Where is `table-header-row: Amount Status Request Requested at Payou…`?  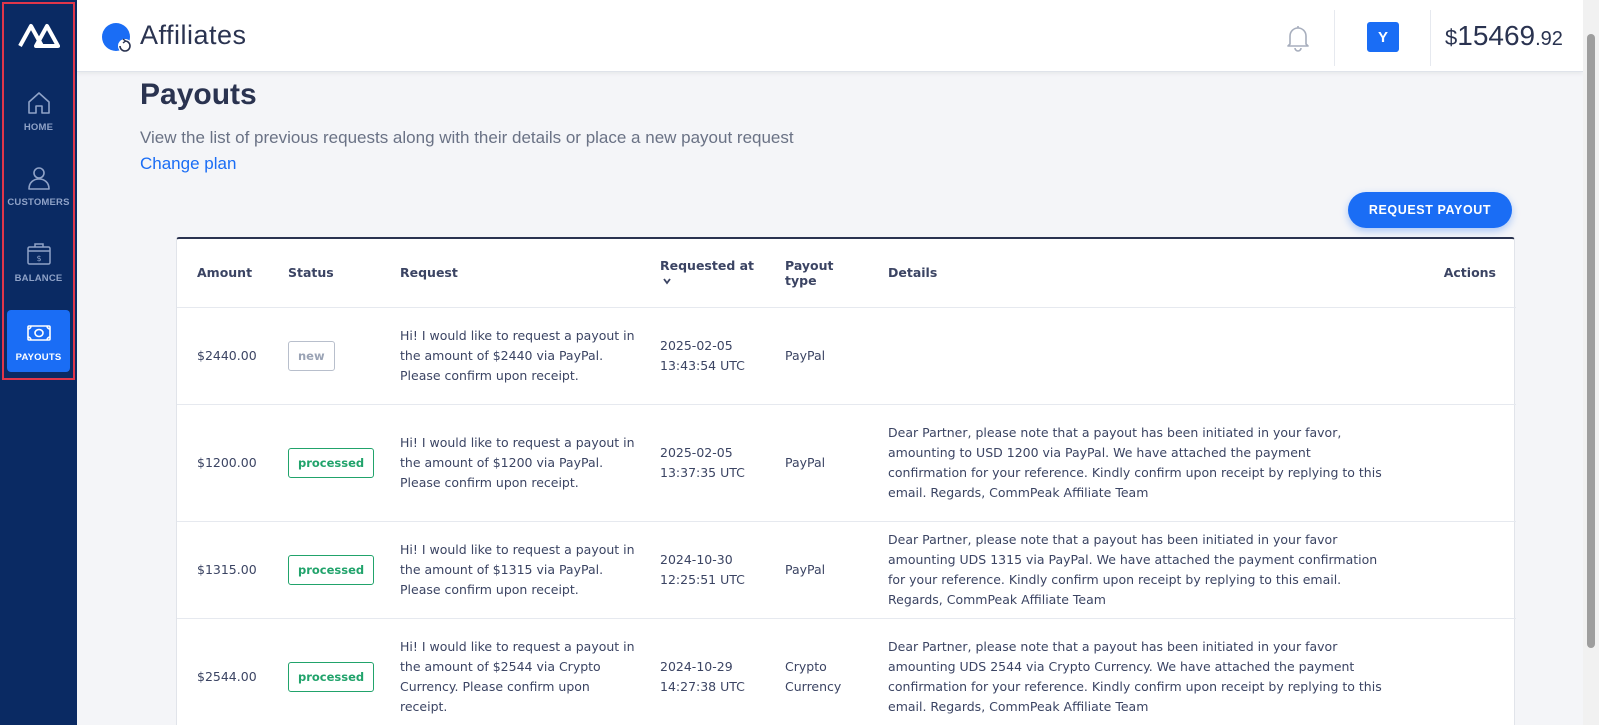
table-header-row: Amount Status Request Requested at Payou… is located at coordinates (846, 273).